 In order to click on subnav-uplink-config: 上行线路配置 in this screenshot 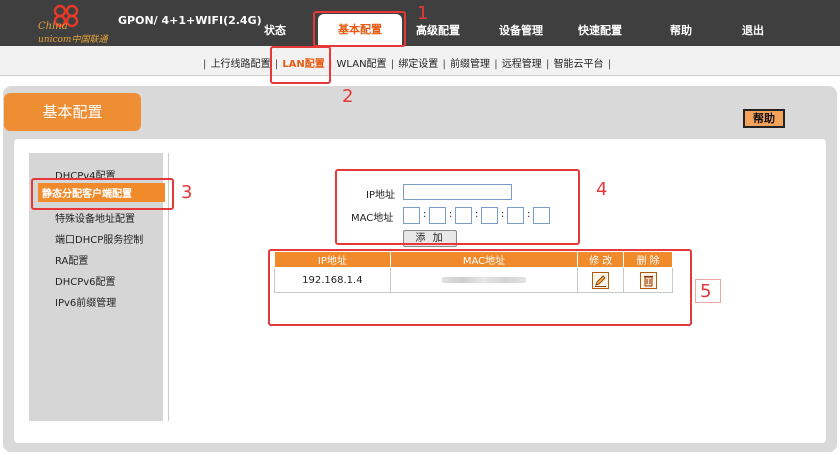, I will do `click(241, 62)`.